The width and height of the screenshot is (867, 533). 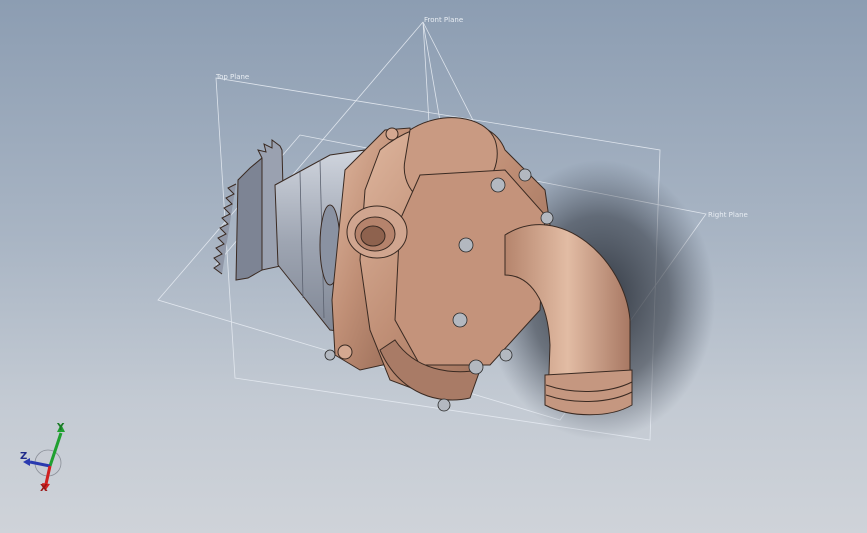 I want to click on orientation-triad: Y Z X, so click(x=42, y=458).